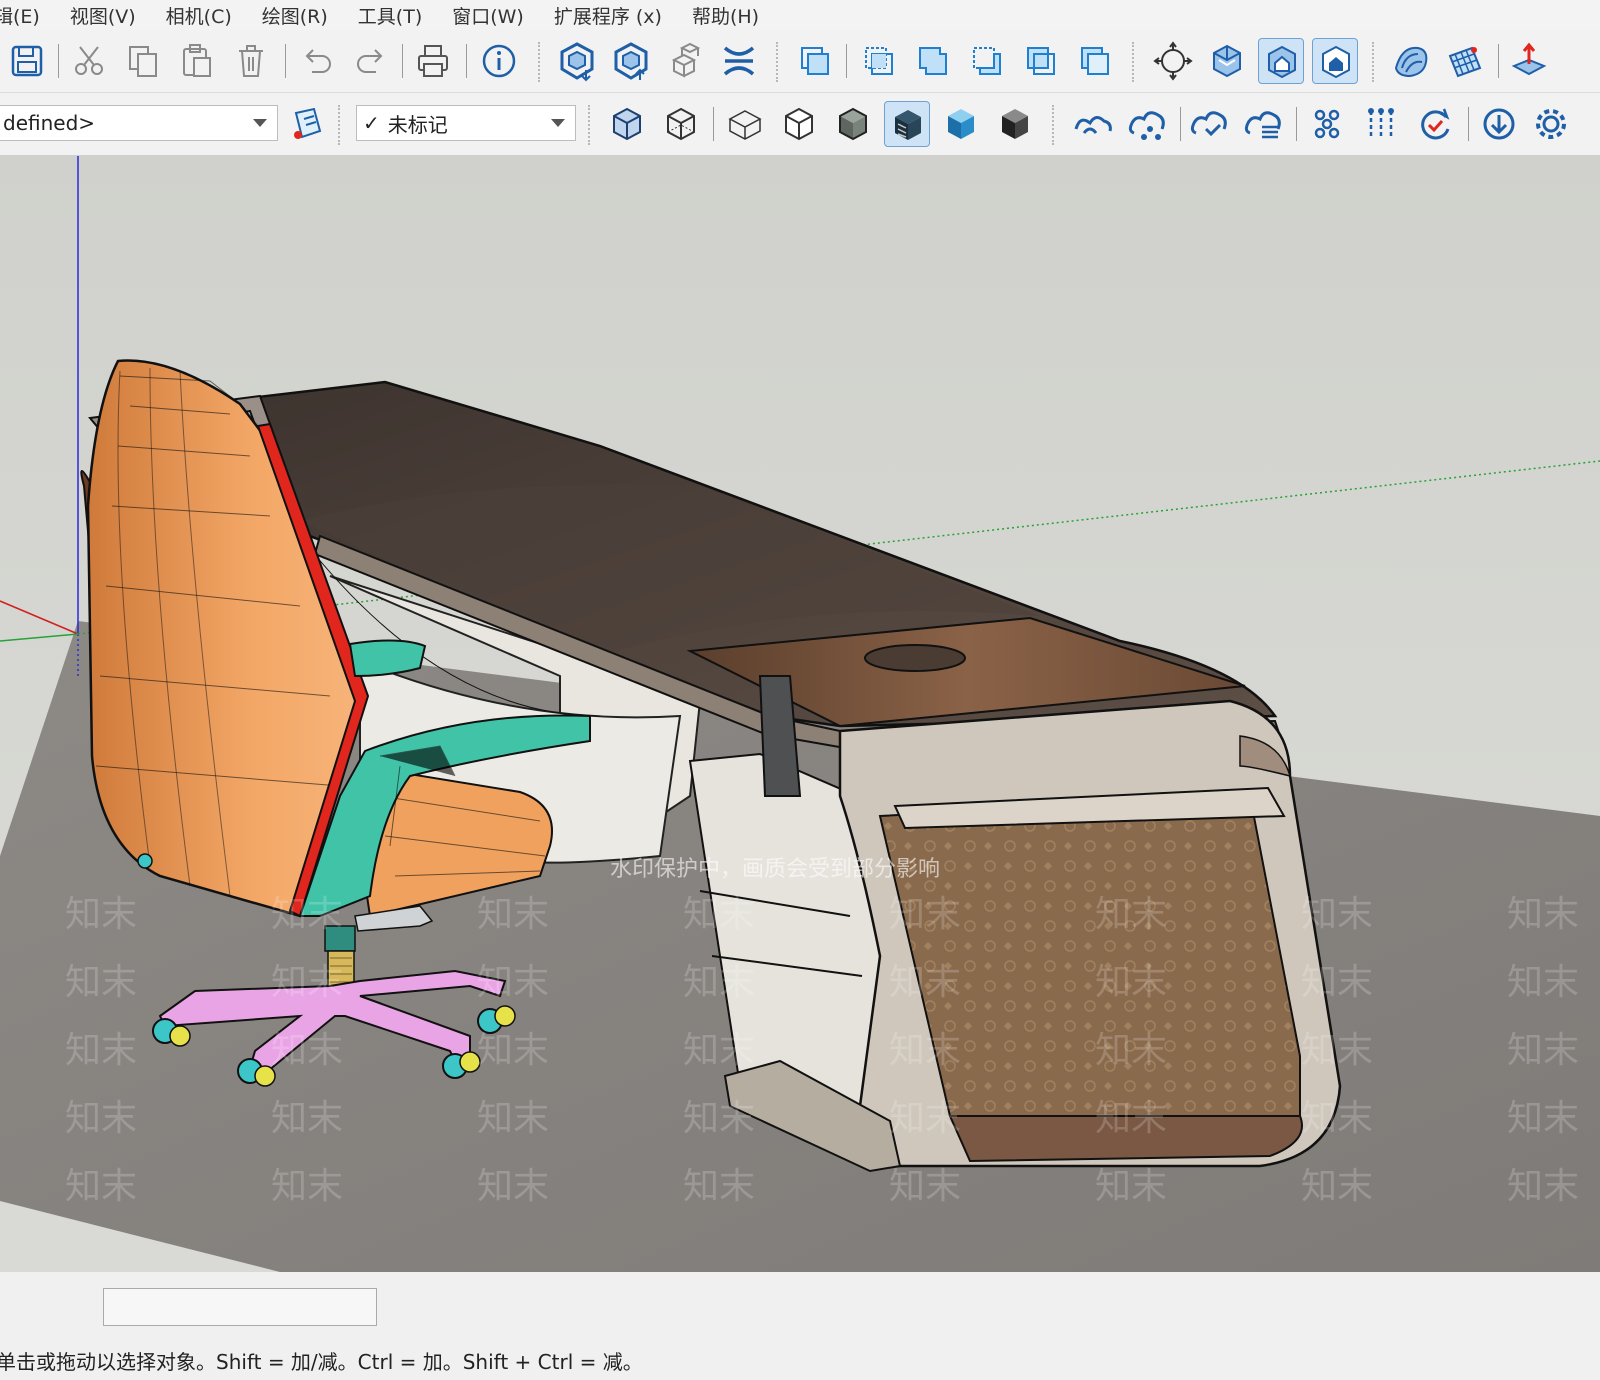 The image size is (1600, 1380). Describe the element at coordinates (143, 61) in the screenshot. I see `copy-icon` at that location.